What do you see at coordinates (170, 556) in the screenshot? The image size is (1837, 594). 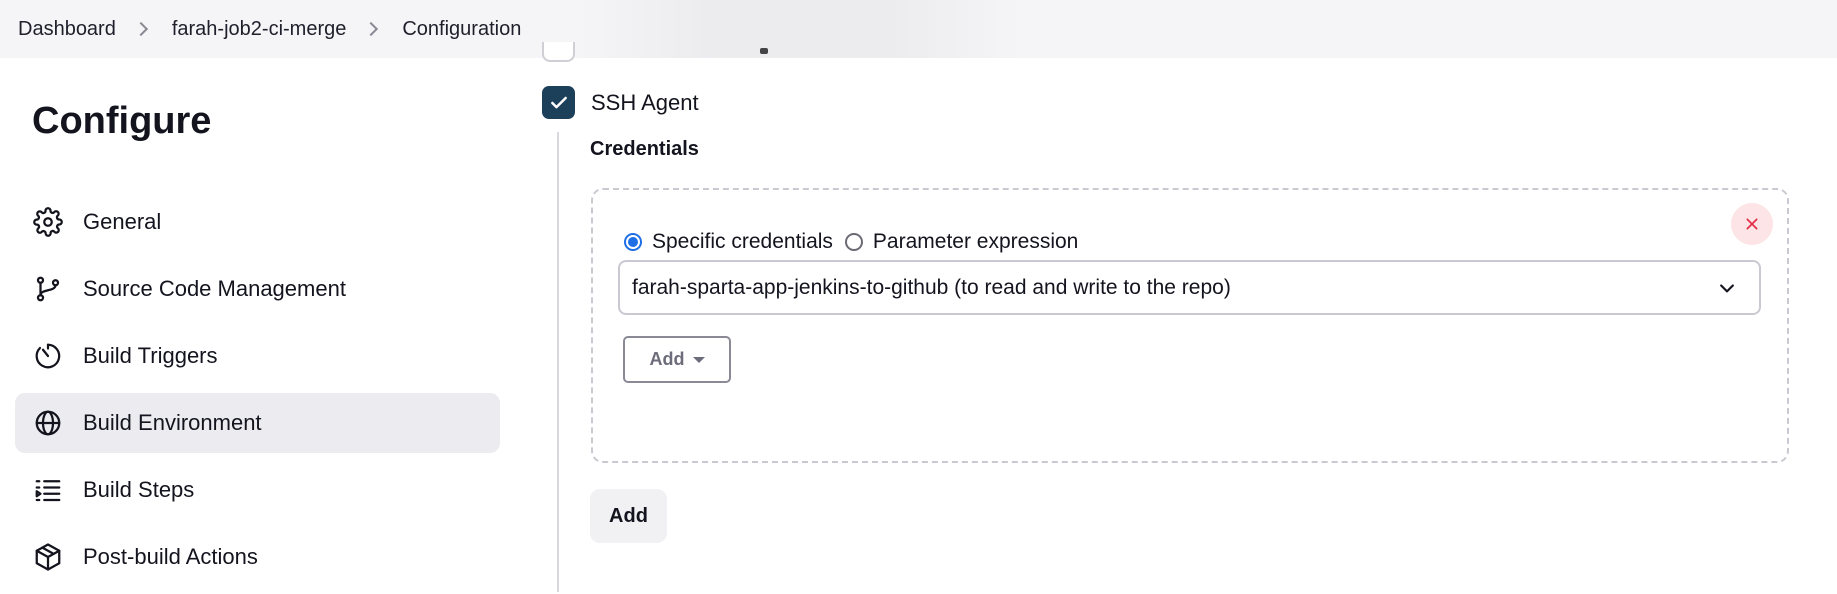 I see `sidebar-item-label: Post-build Actions` at bounding box center [170, 556].